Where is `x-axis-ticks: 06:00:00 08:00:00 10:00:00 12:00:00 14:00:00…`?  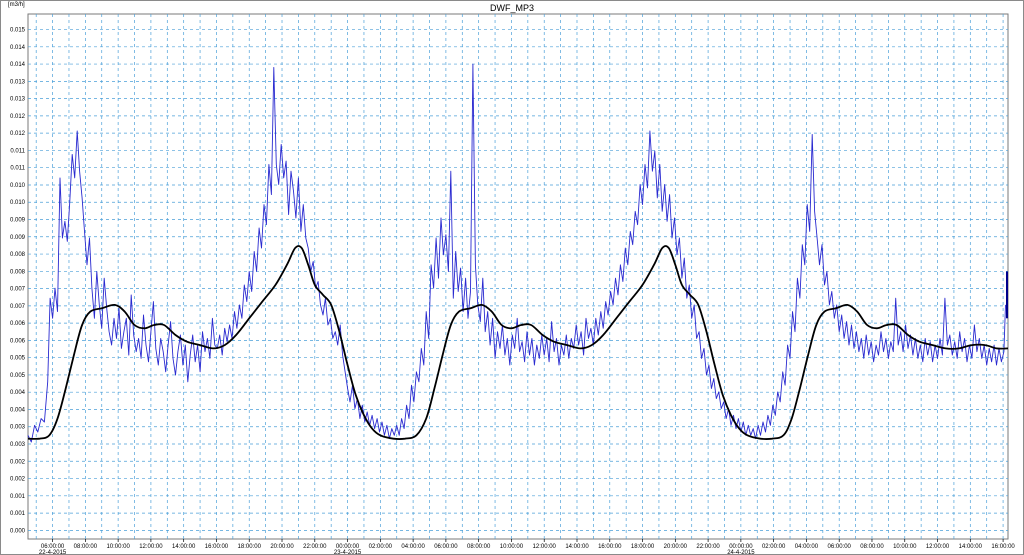
x-axis-ticks: 06:00:00 08:00:00 10:00:00 12:00:00 14:00:00… is located at coordinates (527, 547).